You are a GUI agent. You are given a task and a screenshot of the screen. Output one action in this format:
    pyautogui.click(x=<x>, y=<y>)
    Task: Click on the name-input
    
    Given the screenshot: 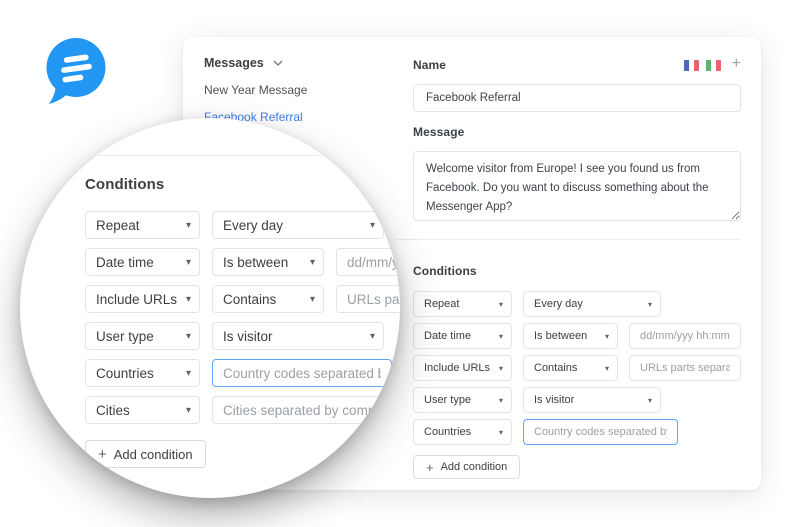 What is the action you would take?
    pyautogui.click(x=577, y=98)
    